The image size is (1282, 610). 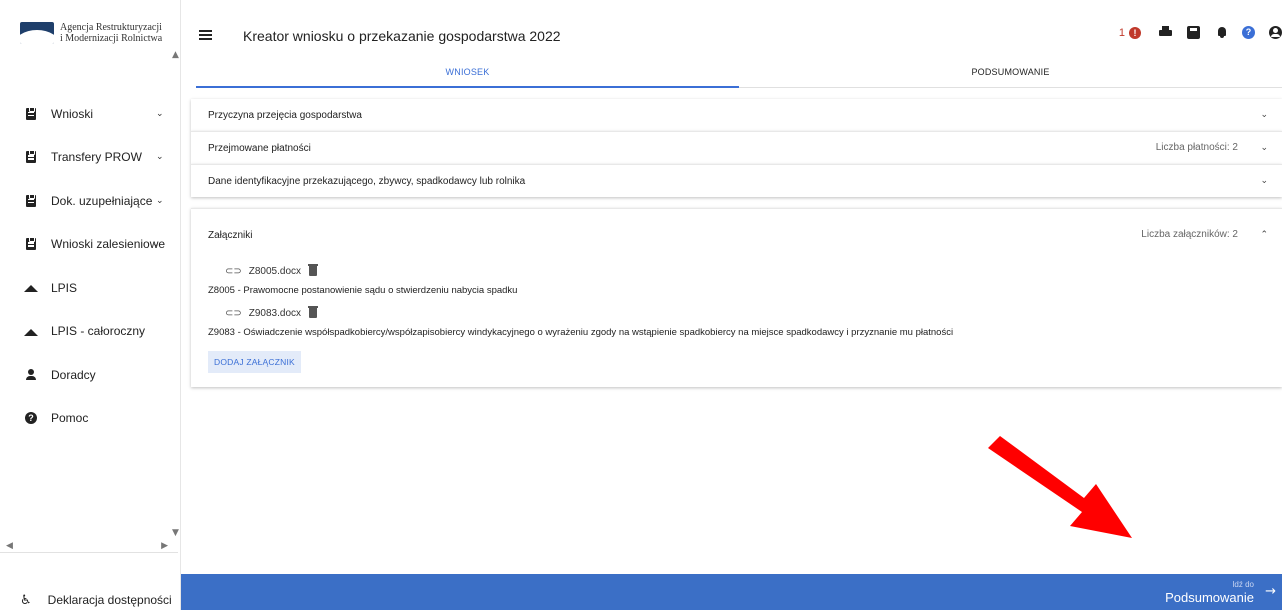 I want to click on sidebar-item-label: Wnioski, so click(x=72, y=113).